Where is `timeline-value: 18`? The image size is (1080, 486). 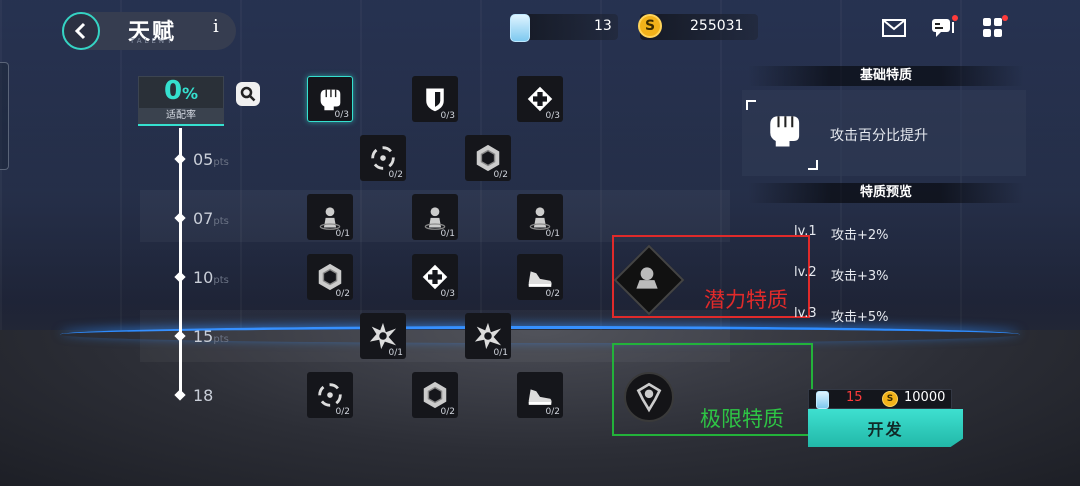
timeline-value: 18 is located at coordinates (203, 395).